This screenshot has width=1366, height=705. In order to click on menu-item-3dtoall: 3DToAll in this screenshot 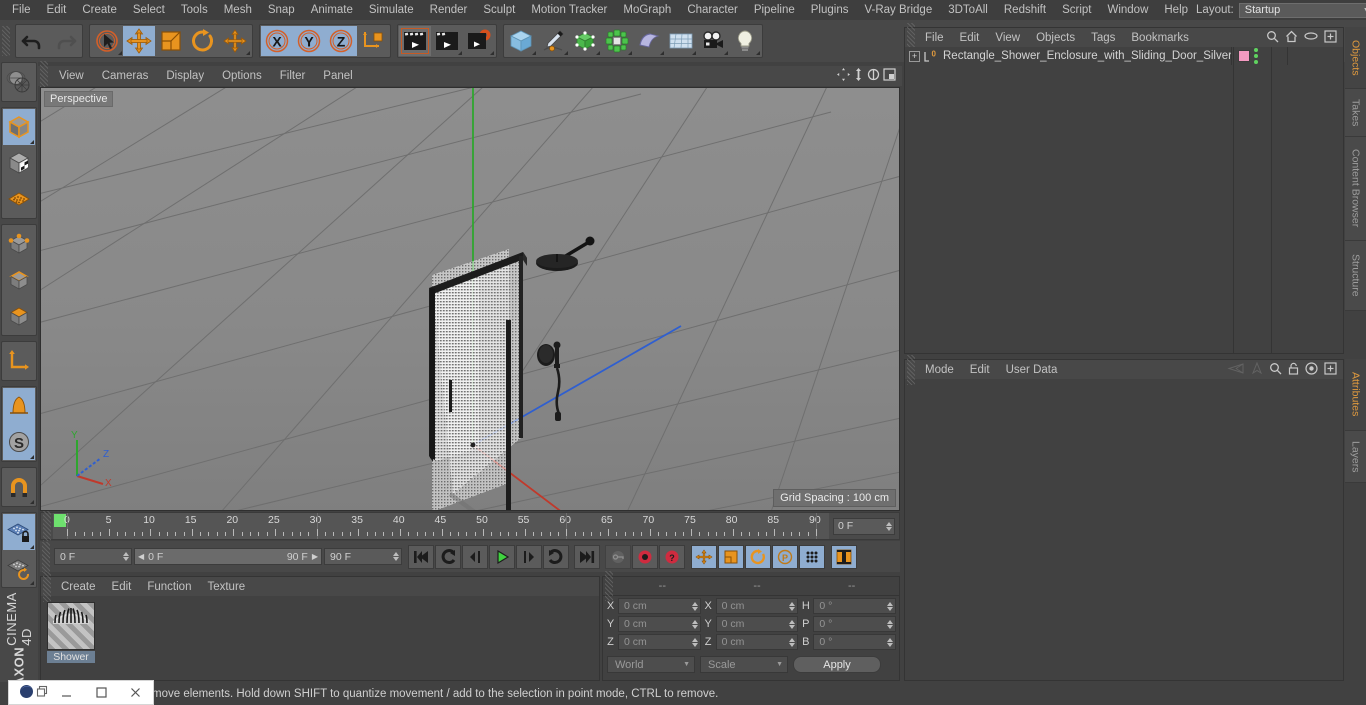, I will do `click(968, 10)`.